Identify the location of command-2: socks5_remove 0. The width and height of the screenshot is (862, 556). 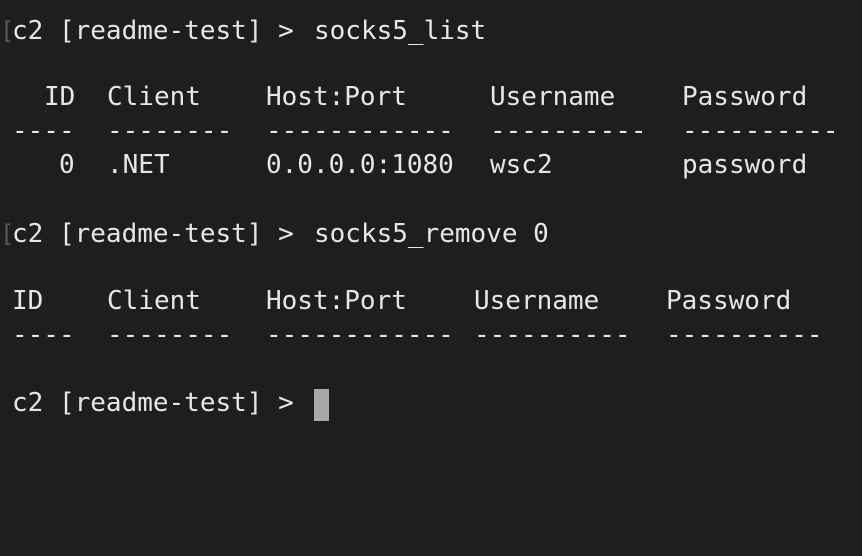
(431, 234).